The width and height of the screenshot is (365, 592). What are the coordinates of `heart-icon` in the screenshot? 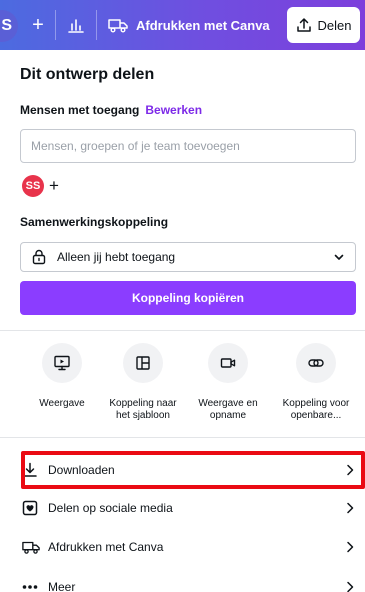 It's located at (30, 508).